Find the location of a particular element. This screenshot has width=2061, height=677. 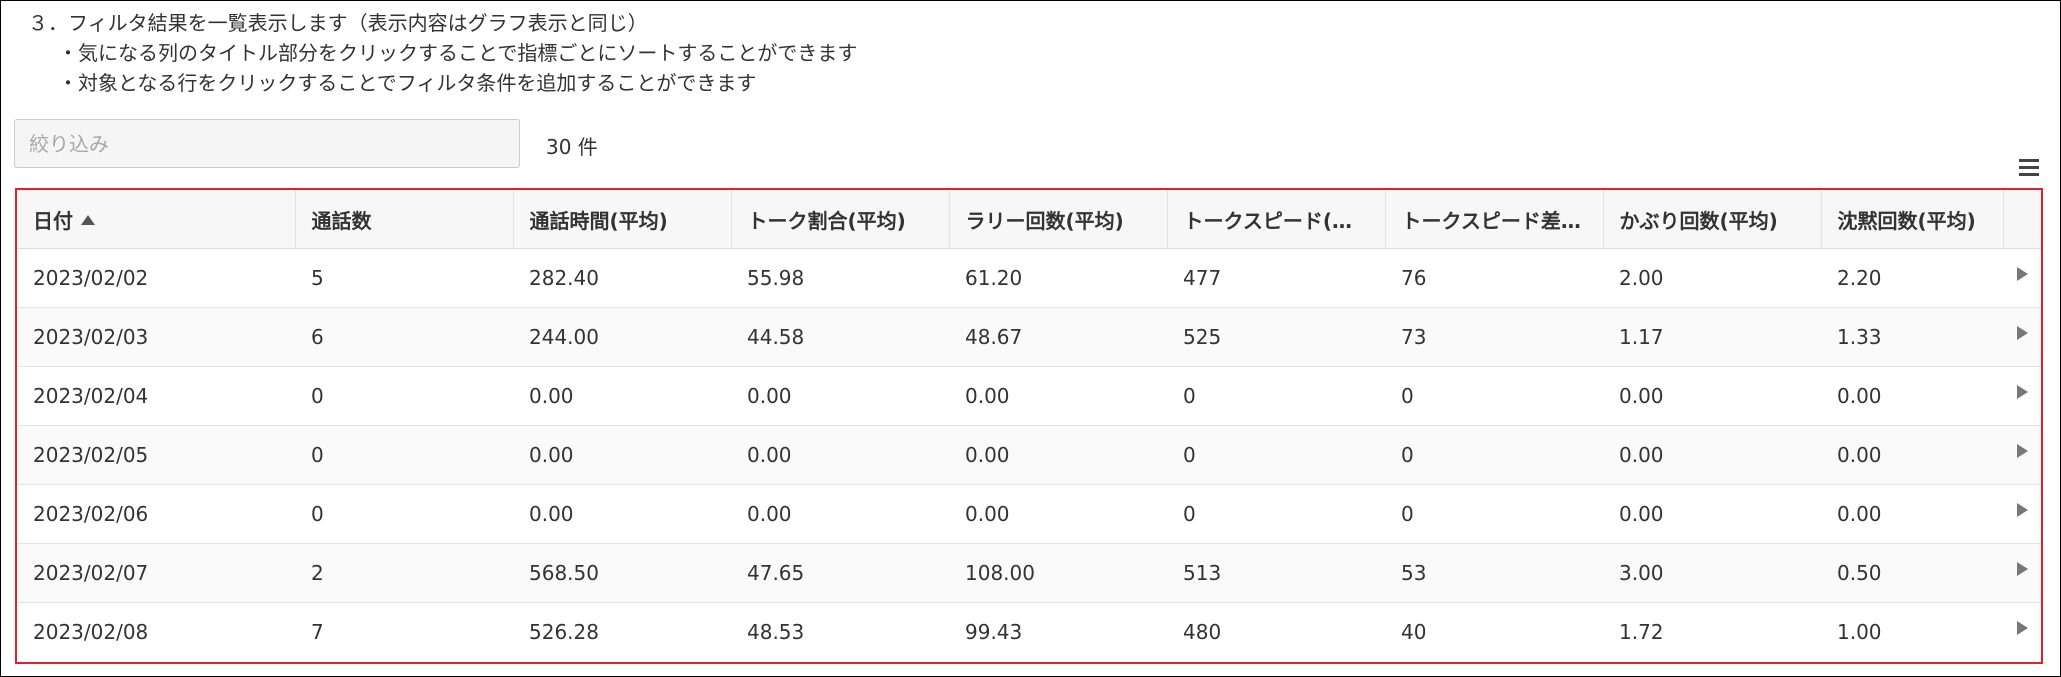

hamburger-menu-icon is located at coordinates (2029, 168).